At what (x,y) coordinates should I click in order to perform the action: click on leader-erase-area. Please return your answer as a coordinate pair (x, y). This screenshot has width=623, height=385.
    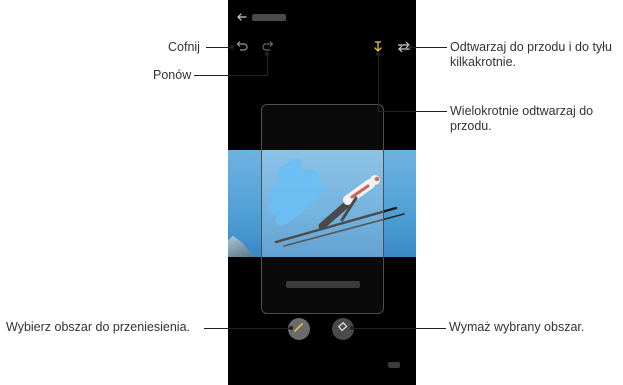
    Looking at the image, I should click on (399, 328).